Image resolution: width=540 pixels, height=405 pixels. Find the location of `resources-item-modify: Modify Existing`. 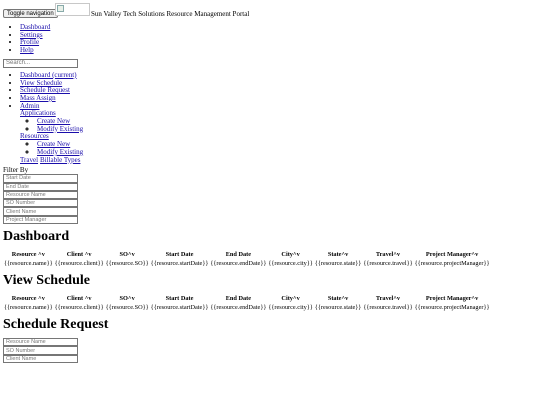

resources-item-modify: Modify Existing is located at coordinates (288, 152).